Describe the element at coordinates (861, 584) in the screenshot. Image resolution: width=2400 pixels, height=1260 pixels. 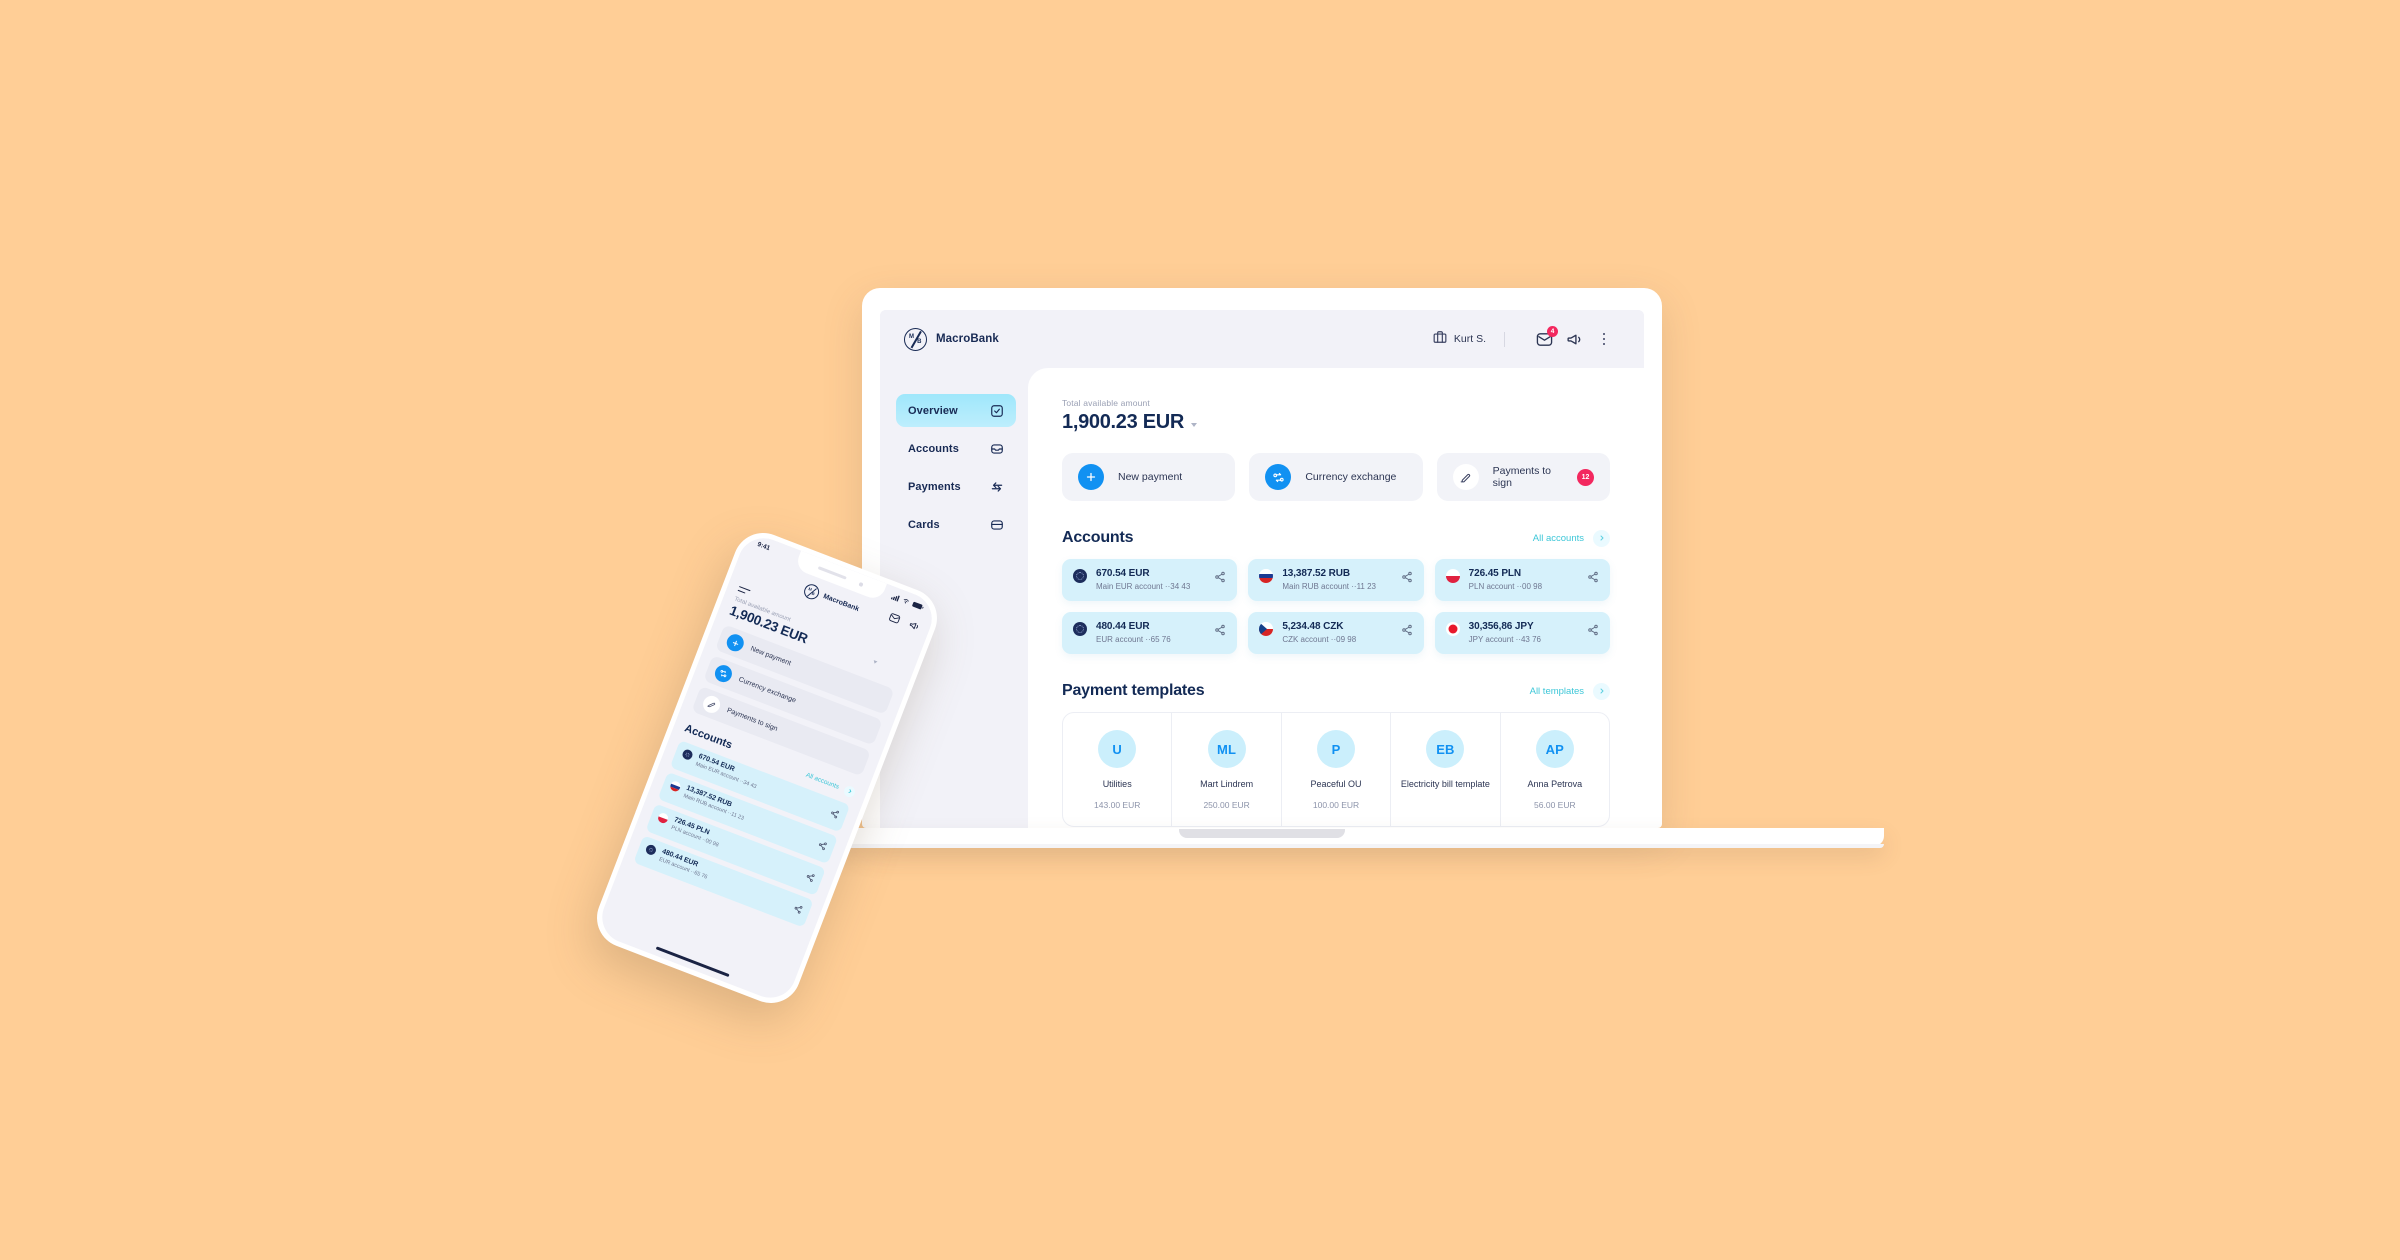
I see `phone-camera` at that location.